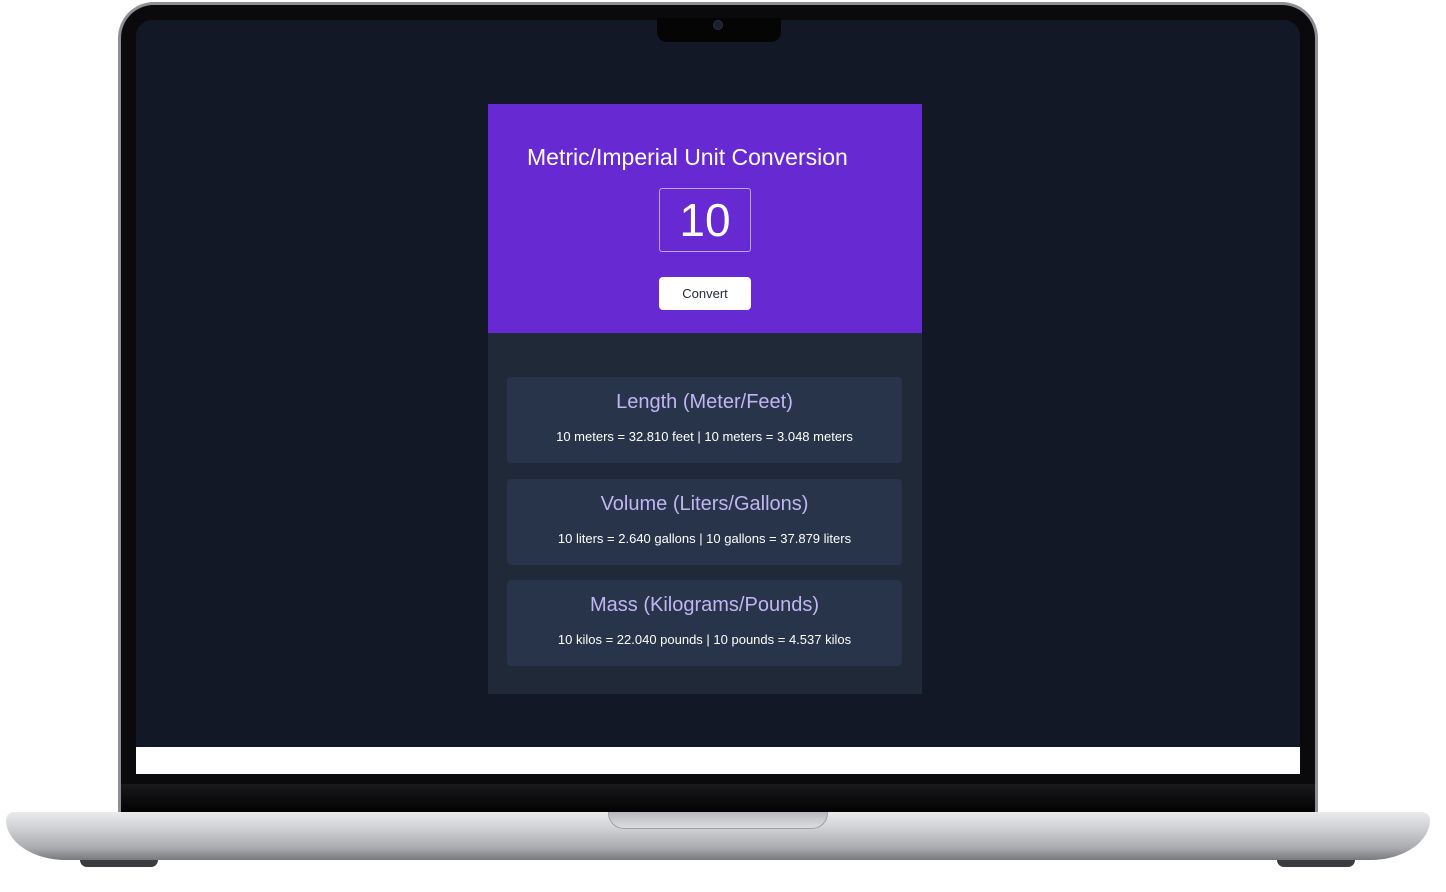 The width and height of the screenshot is (1446, 892). Describe the element at coordinates (119, 863) in the screenshot. I see `laptop-foot-left` at that location.